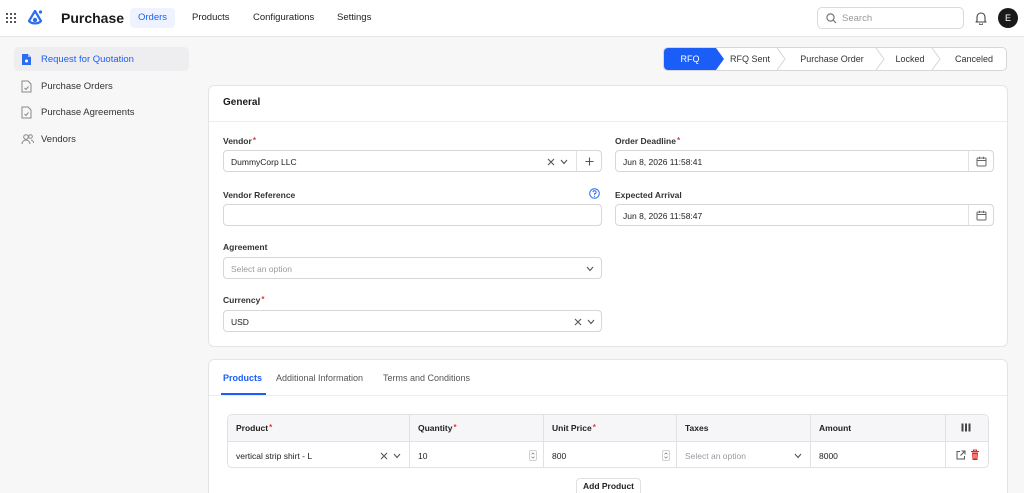 The height and width of the screenshot is (493, 1024). Describe the element at coordinates (242, 378) in the screenshot. I see `tab-products: Products` at that location.